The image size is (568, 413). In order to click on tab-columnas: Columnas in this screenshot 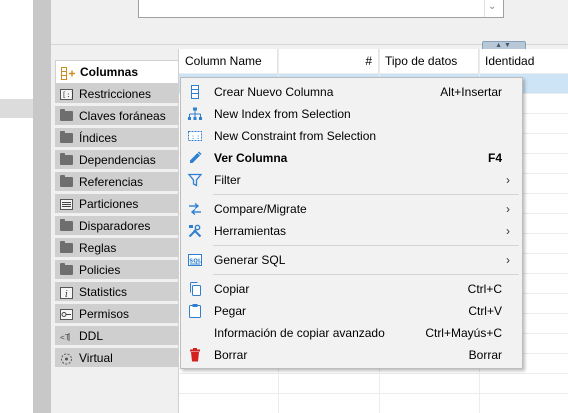, I will do `click(117, 72)`.